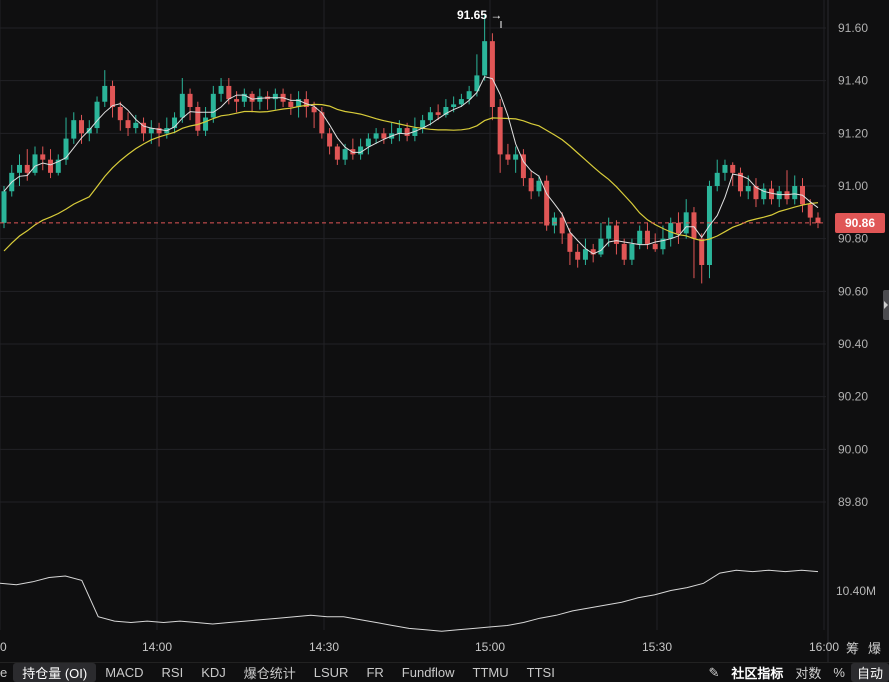  Describe the element at coordinates (55, 672) in the screenshot. I see `indicator-tab-oi: 持仓量 (OI)` at that location.